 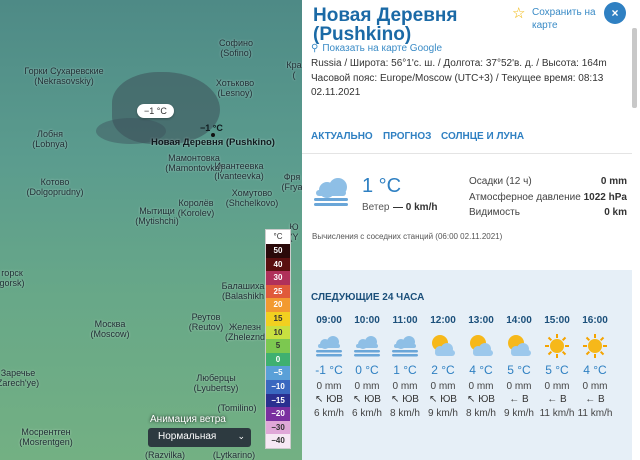 What do you see at coordinates (278, 346) in the screenshot?
I see `legend-step: 5` at bounding box center [278, 346].